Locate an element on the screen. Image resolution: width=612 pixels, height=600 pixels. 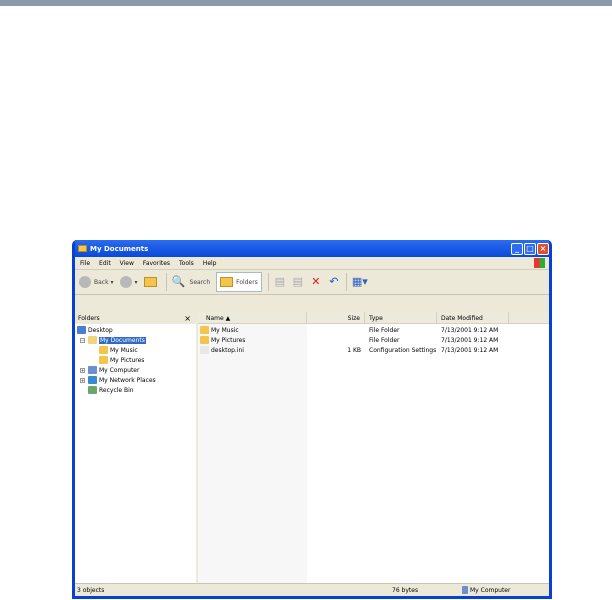
file-row: My Pictures File Folder 7/13/2001 9:12 AM is located at coordinates (373, 340).